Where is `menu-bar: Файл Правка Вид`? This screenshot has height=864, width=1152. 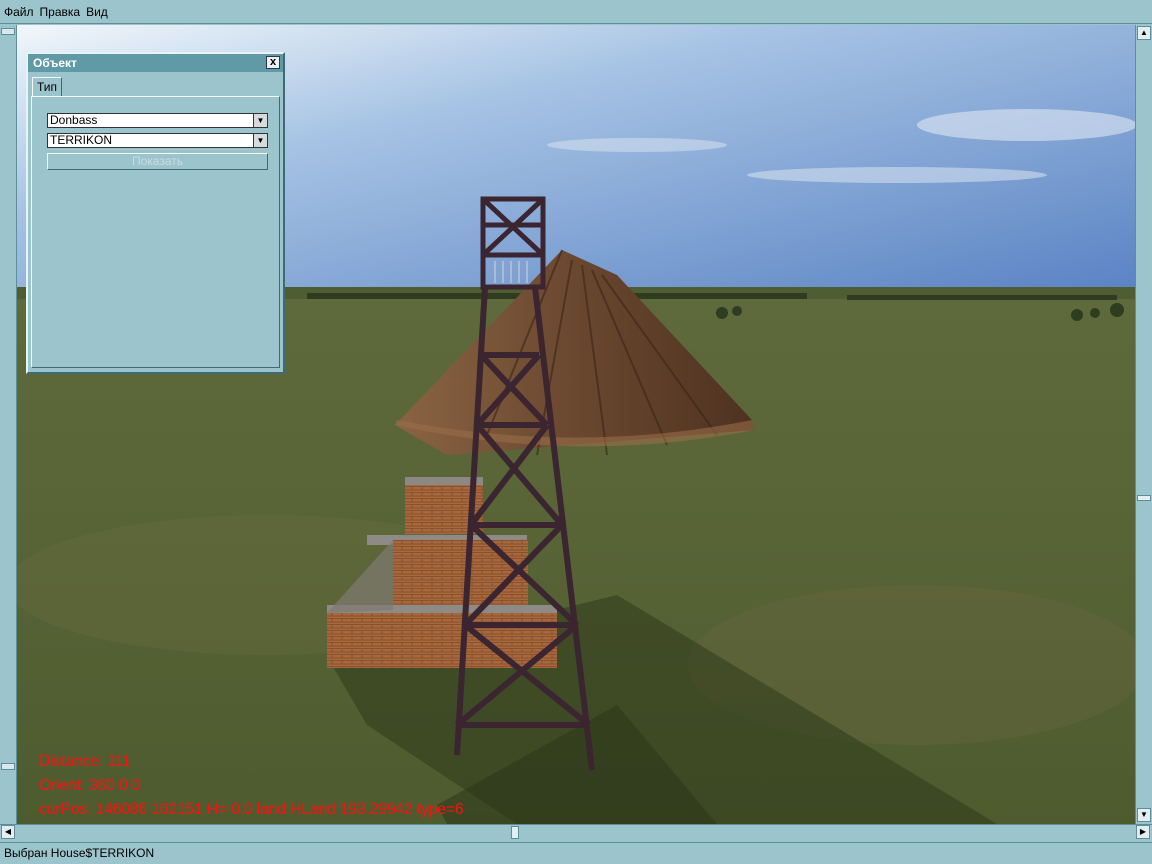 menu-bar: Файл Правка Вид is located at coordinates (576, 12).